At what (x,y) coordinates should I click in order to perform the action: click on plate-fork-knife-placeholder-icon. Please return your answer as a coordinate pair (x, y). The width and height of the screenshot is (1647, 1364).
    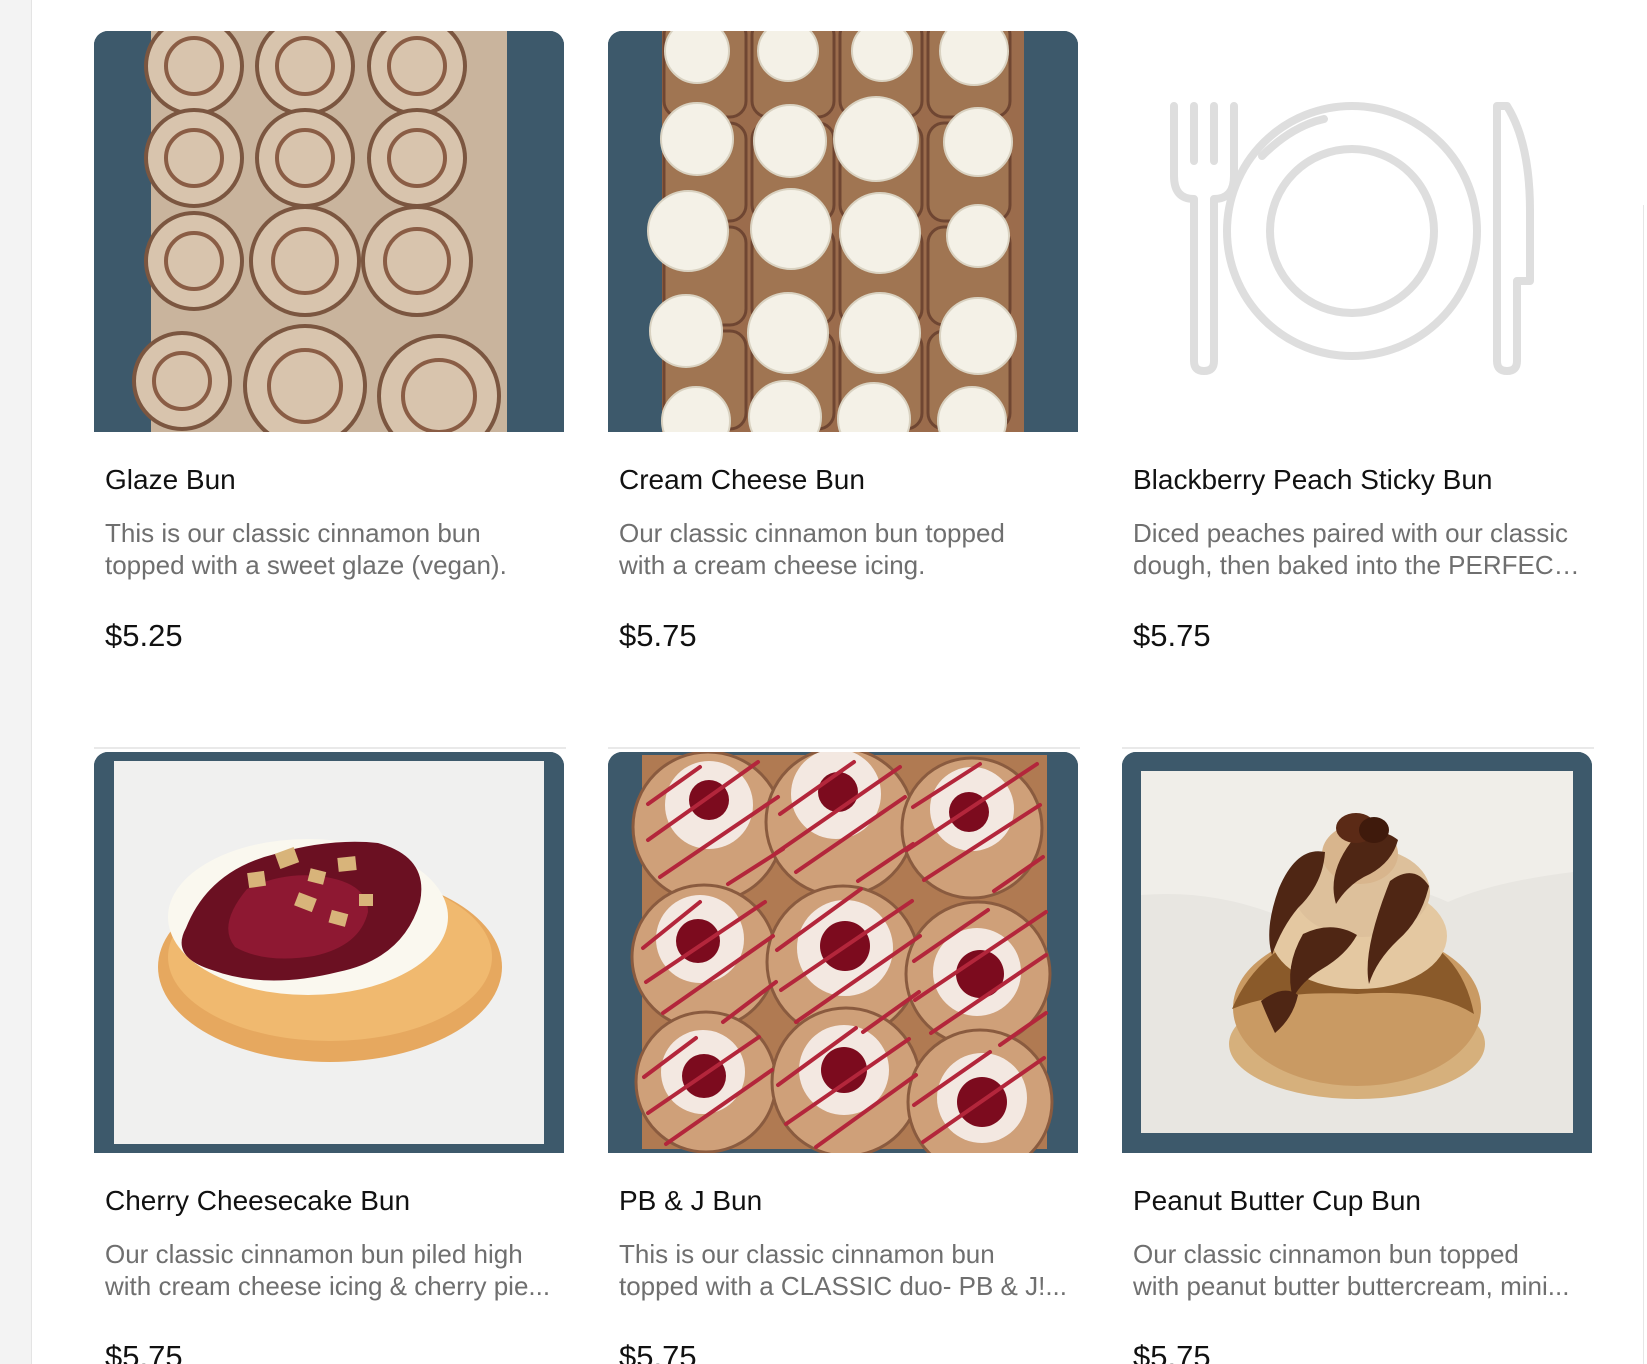
    Looking at the image, I should click on (1352, 238).